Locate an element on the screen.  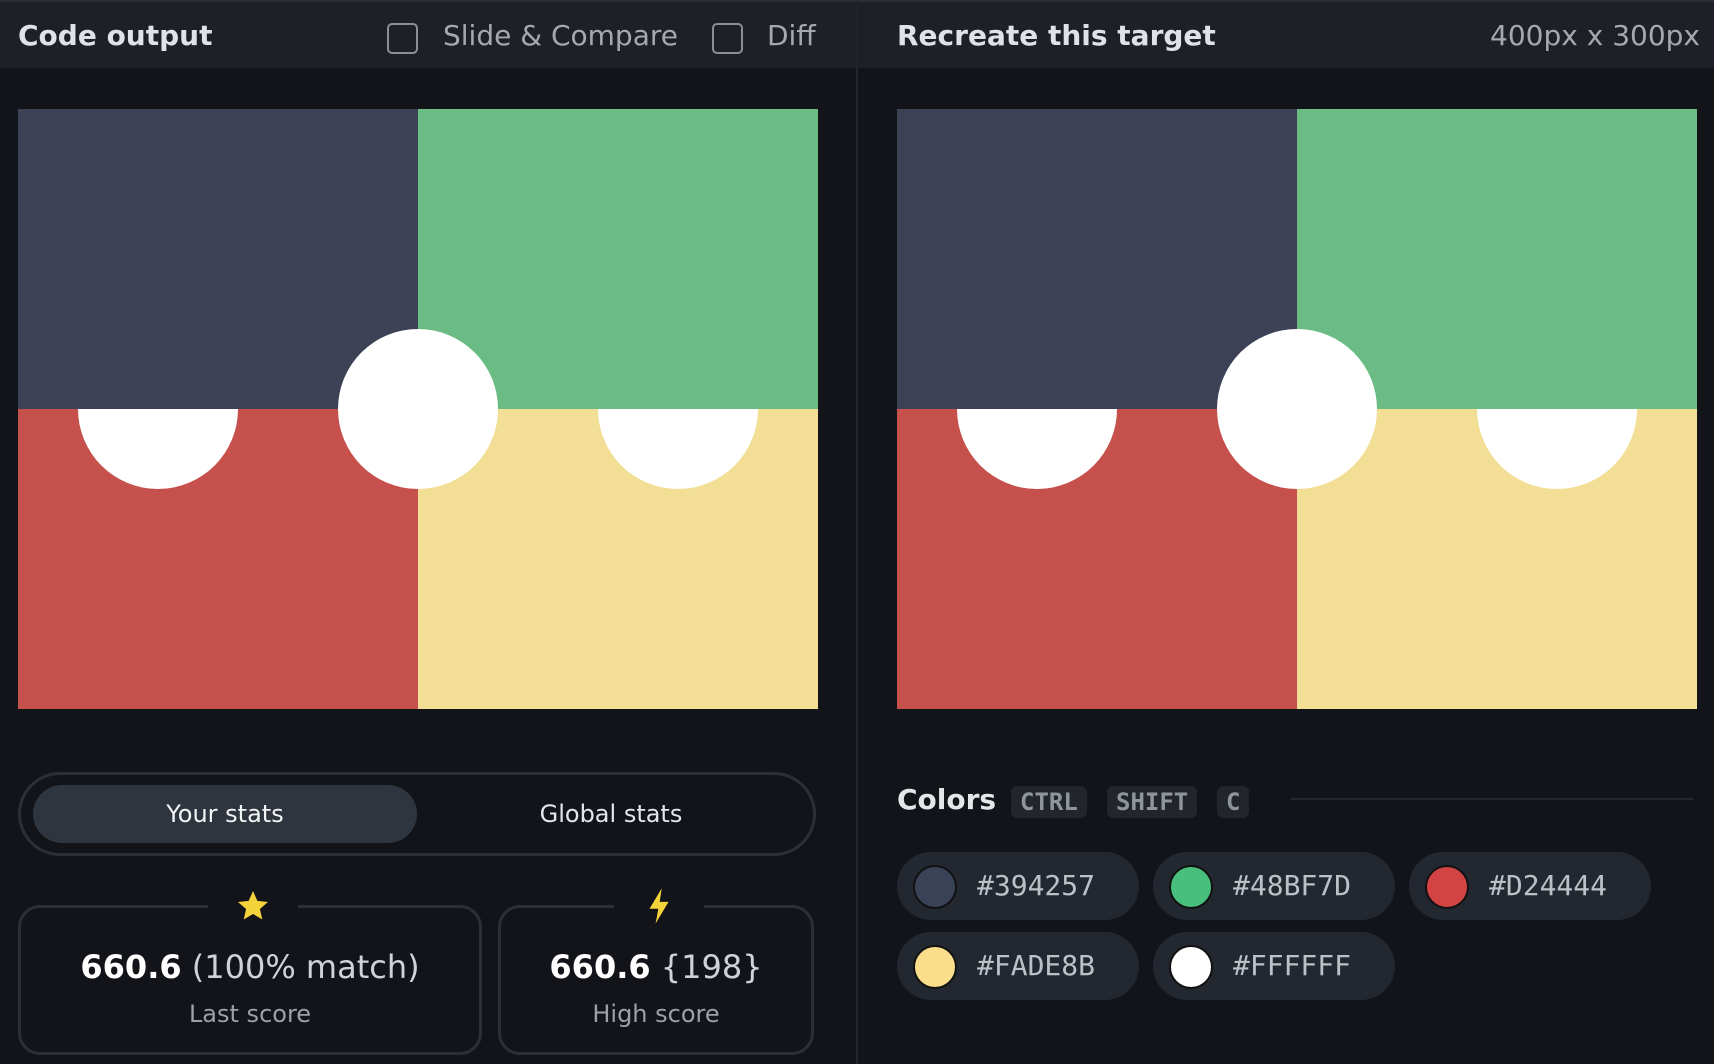
high-score-attempts: {198} is located at coordinates (711, 967).